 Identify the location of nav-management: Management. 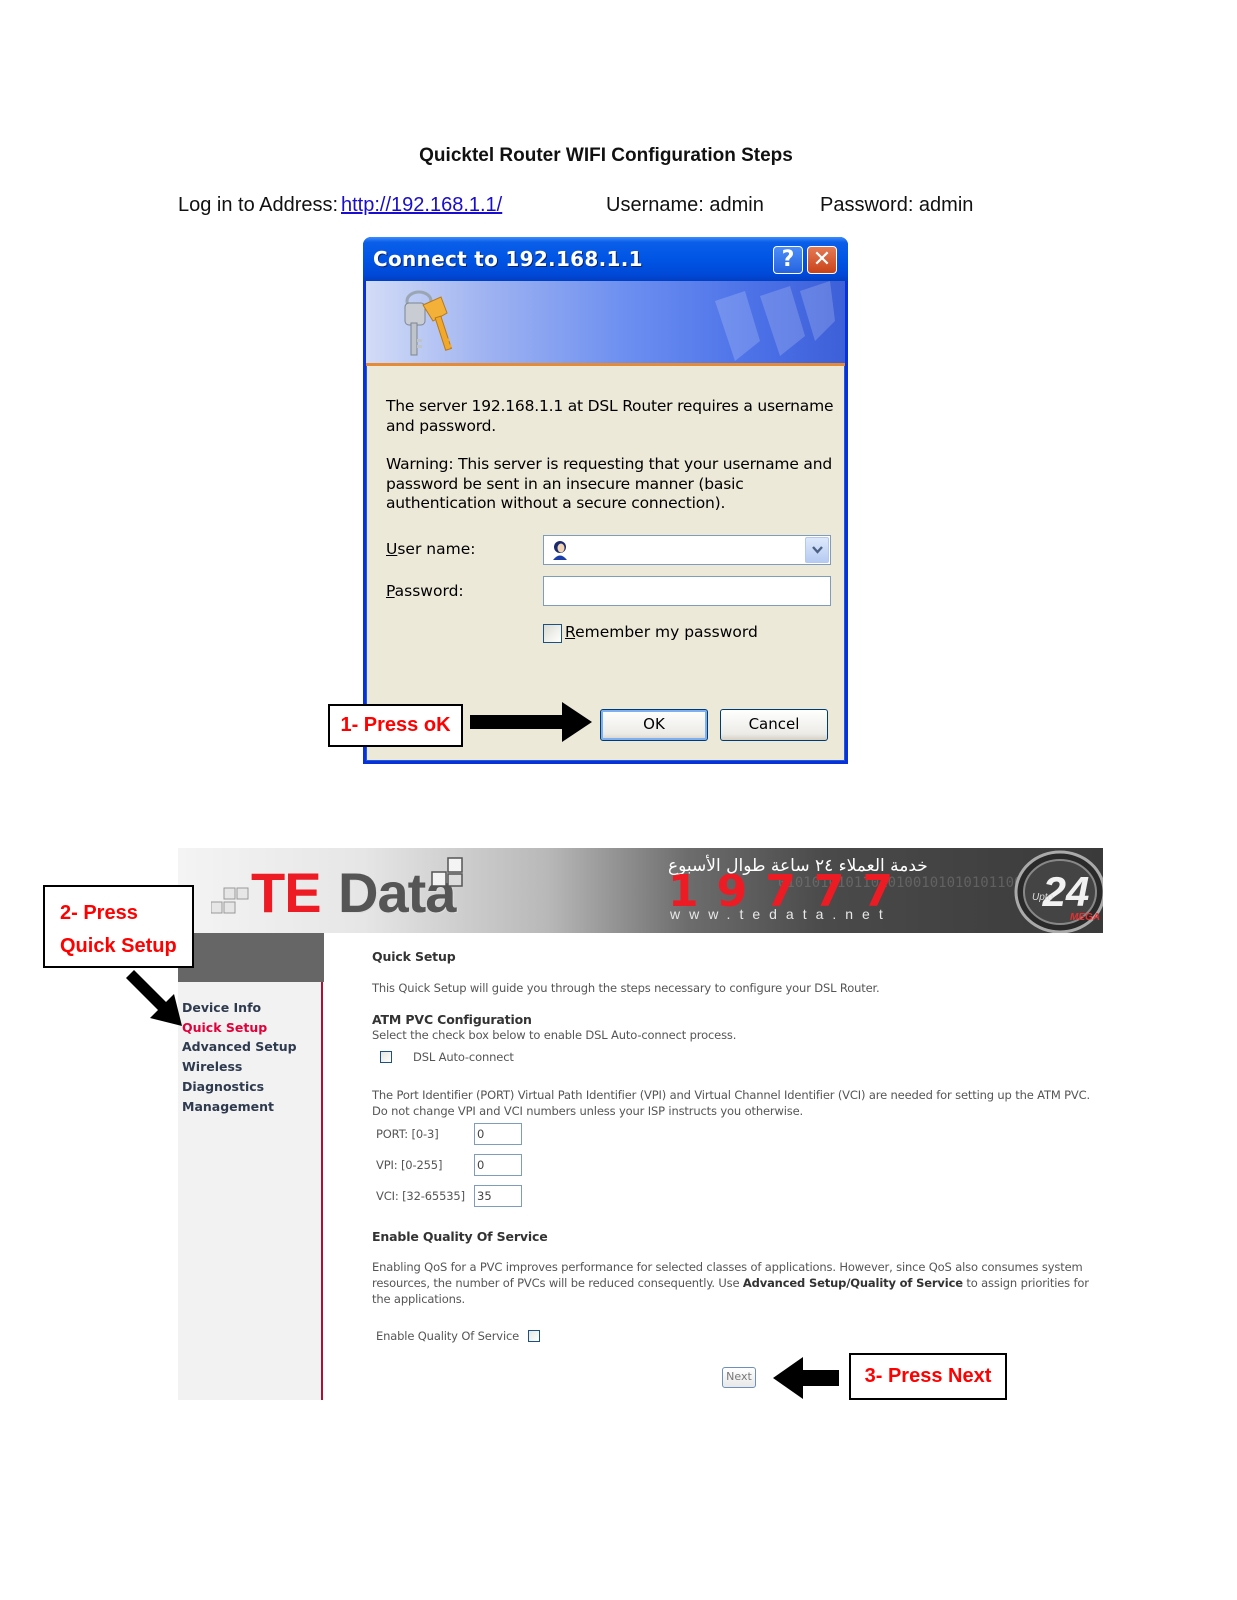
(239, 1107).